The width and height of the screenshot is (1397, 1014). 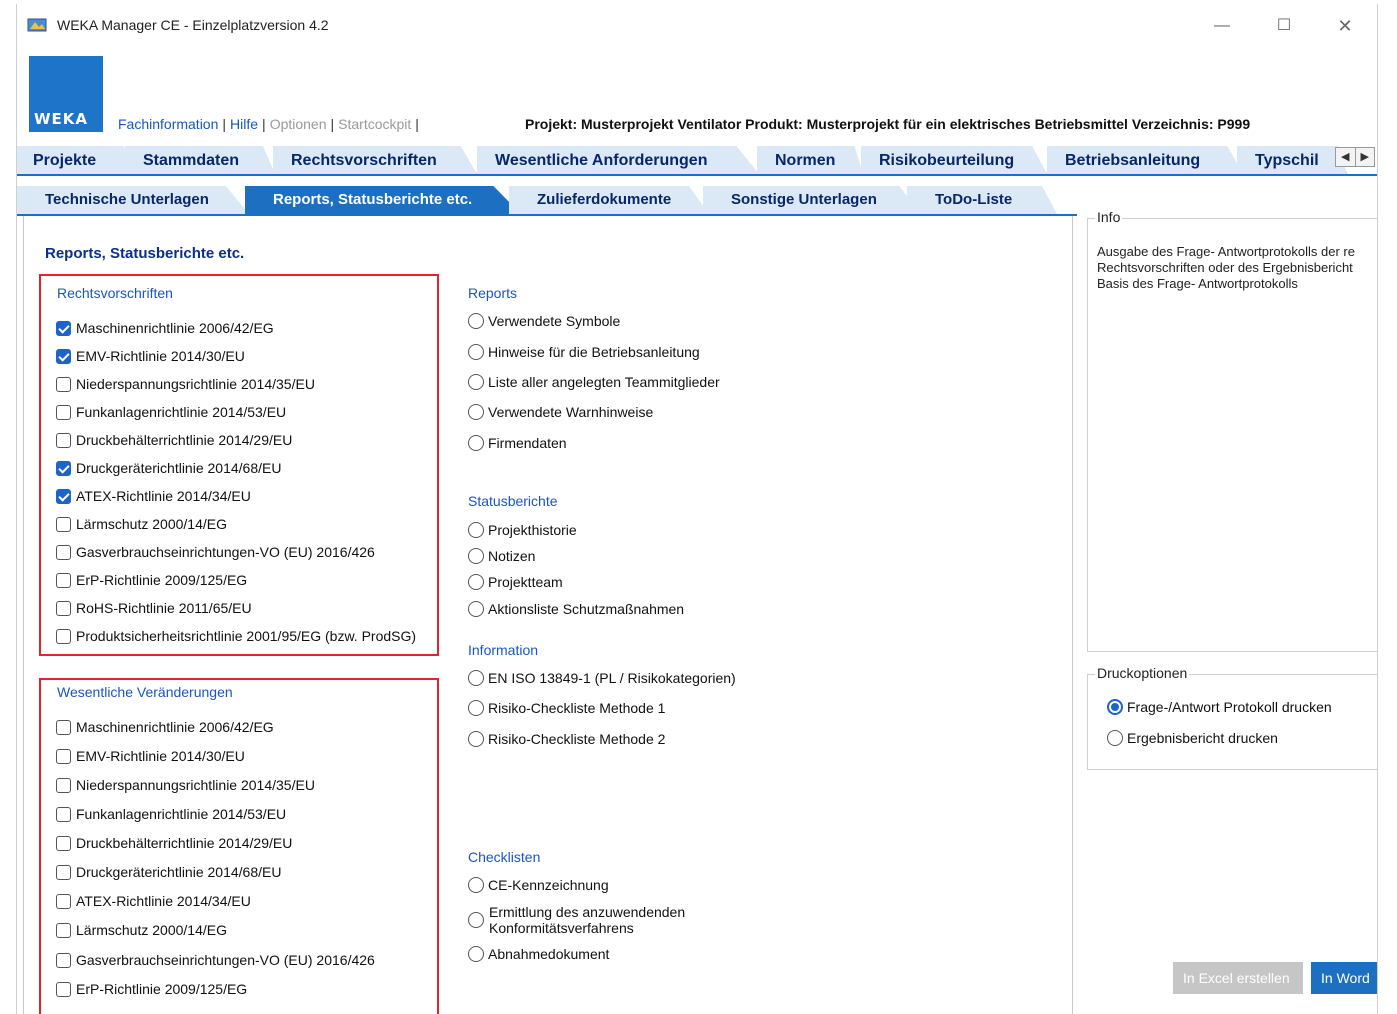 I want to click on maximize-button: ☐, so click(x=1284, y=26).